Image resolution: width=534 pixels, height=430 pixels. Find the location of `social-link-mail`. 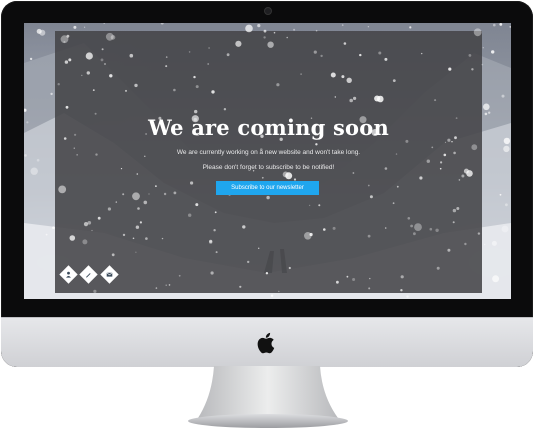

social-link-mail is located at coordinates (109, 274).